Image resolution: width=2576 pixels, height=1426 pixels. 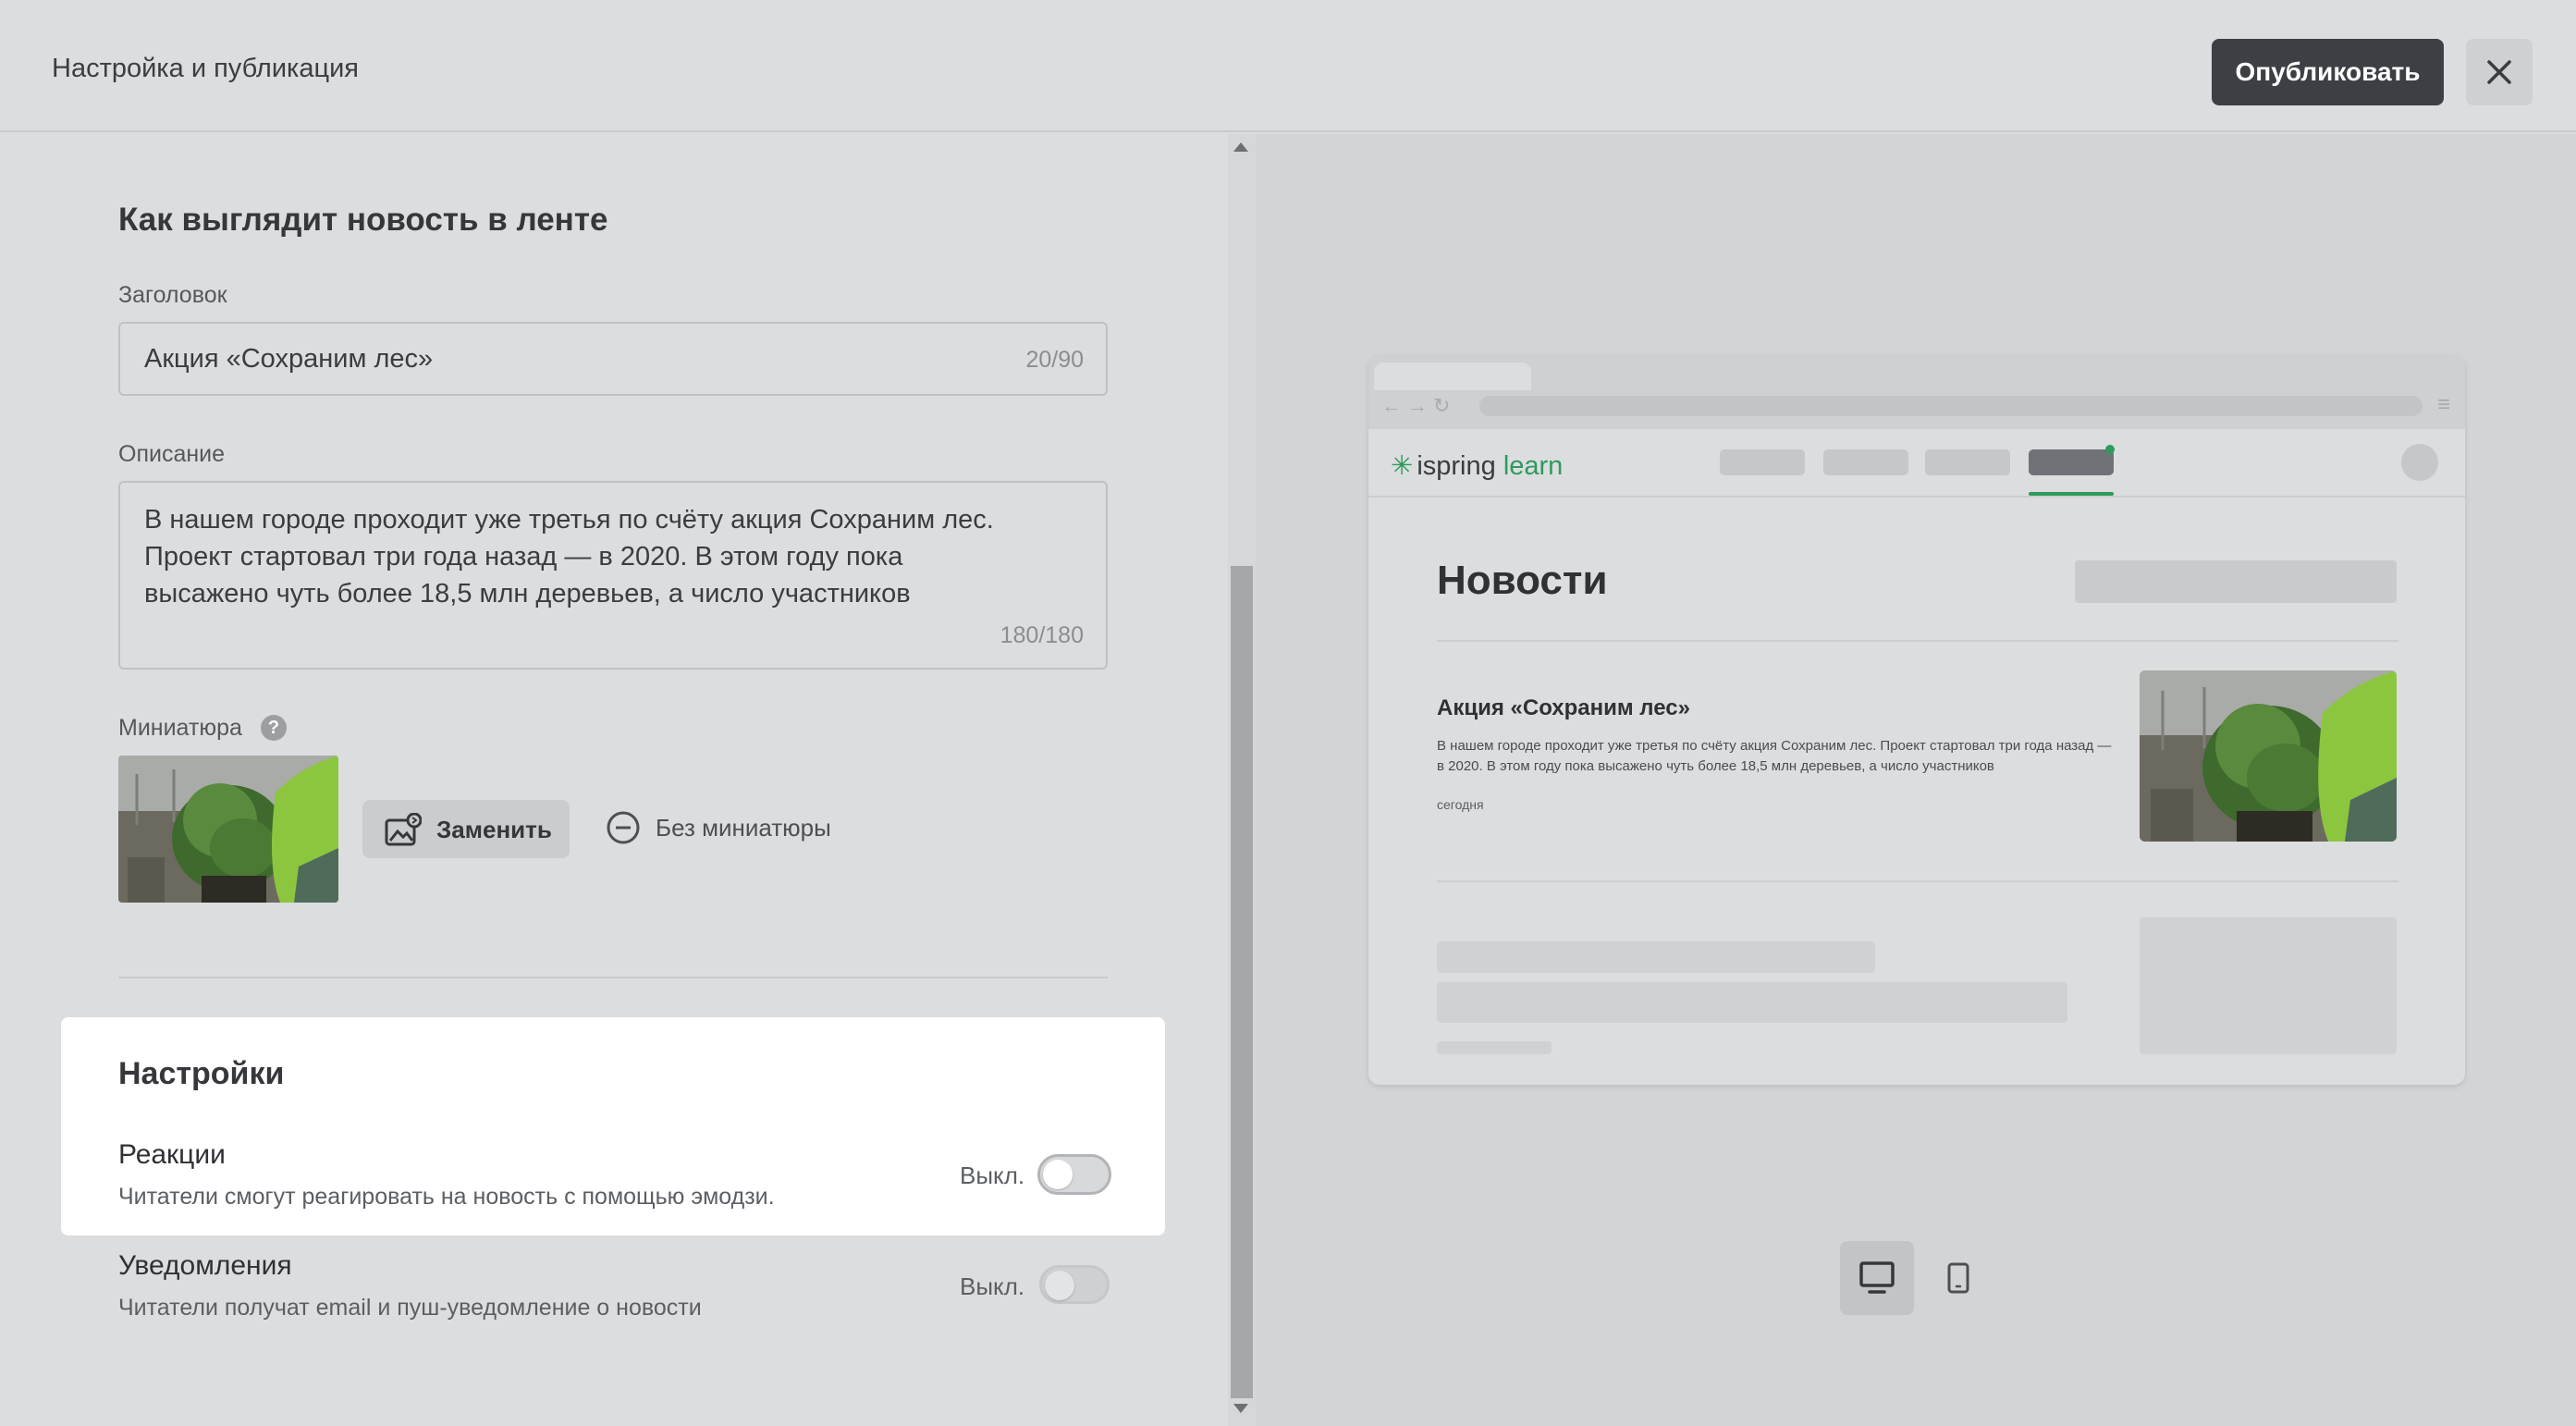 I want to click on skeleton-thumbnail, so click(x=2268, y=986).